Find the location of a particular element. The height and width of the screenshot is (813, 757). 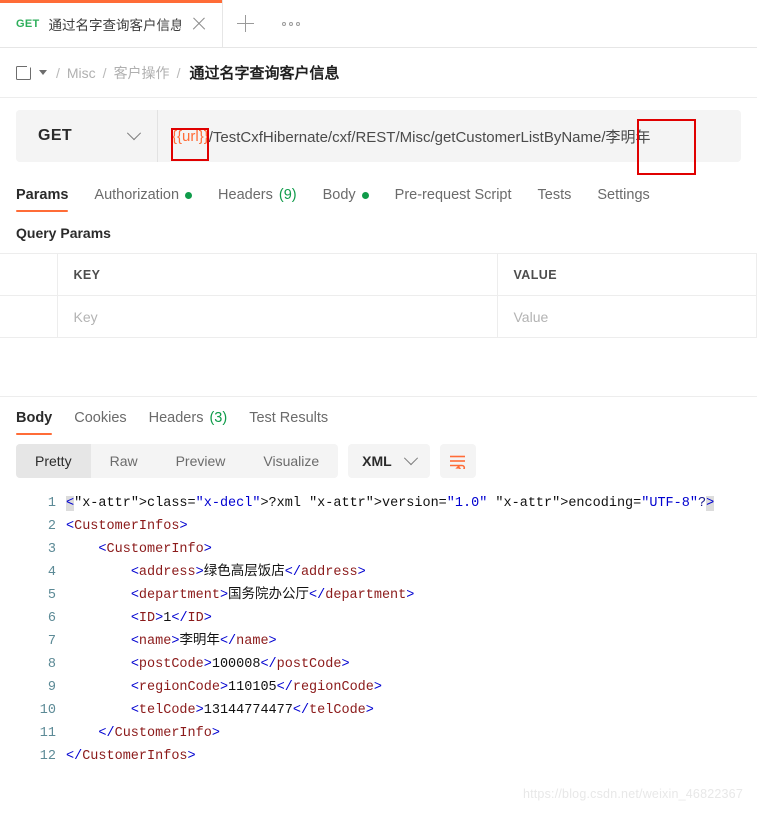

code-line-text: <CustomerInfo> is located at coordinates (155, 549).